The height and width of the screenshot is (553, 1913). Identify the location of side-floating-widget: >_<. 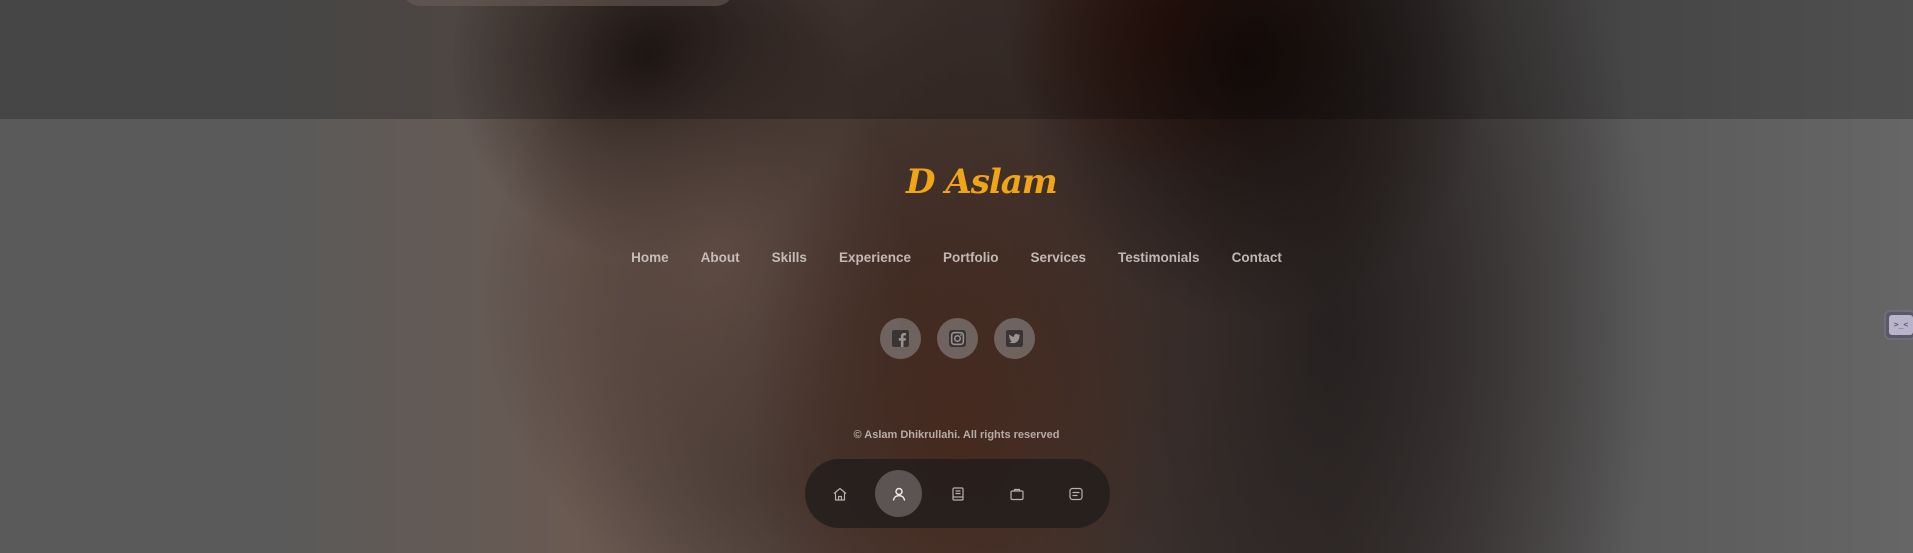
(1898, 325).